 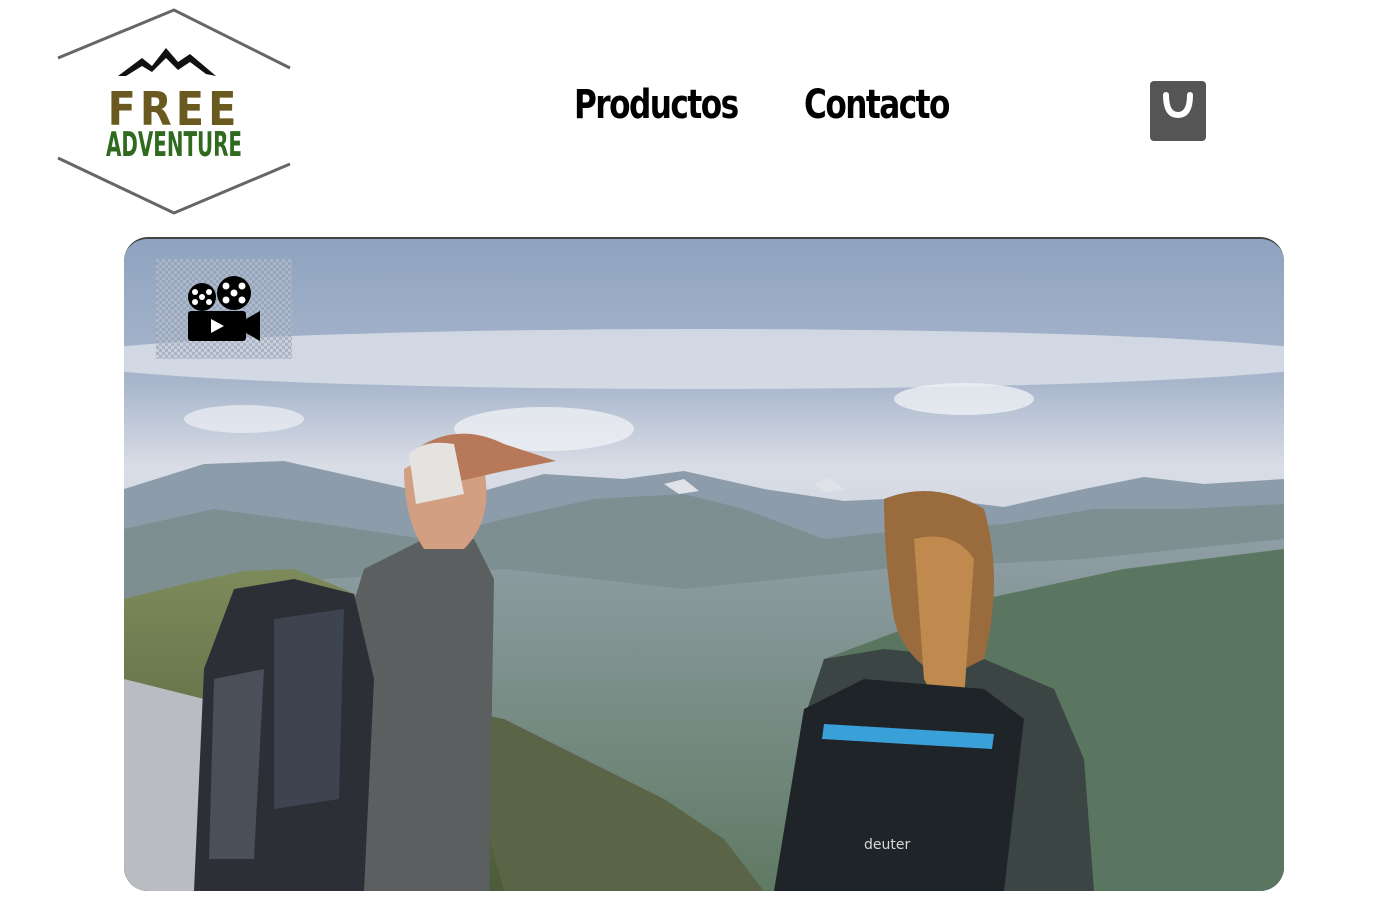 I want to click on nav-link-contacto: Contacto, so click(x=877, y=105).